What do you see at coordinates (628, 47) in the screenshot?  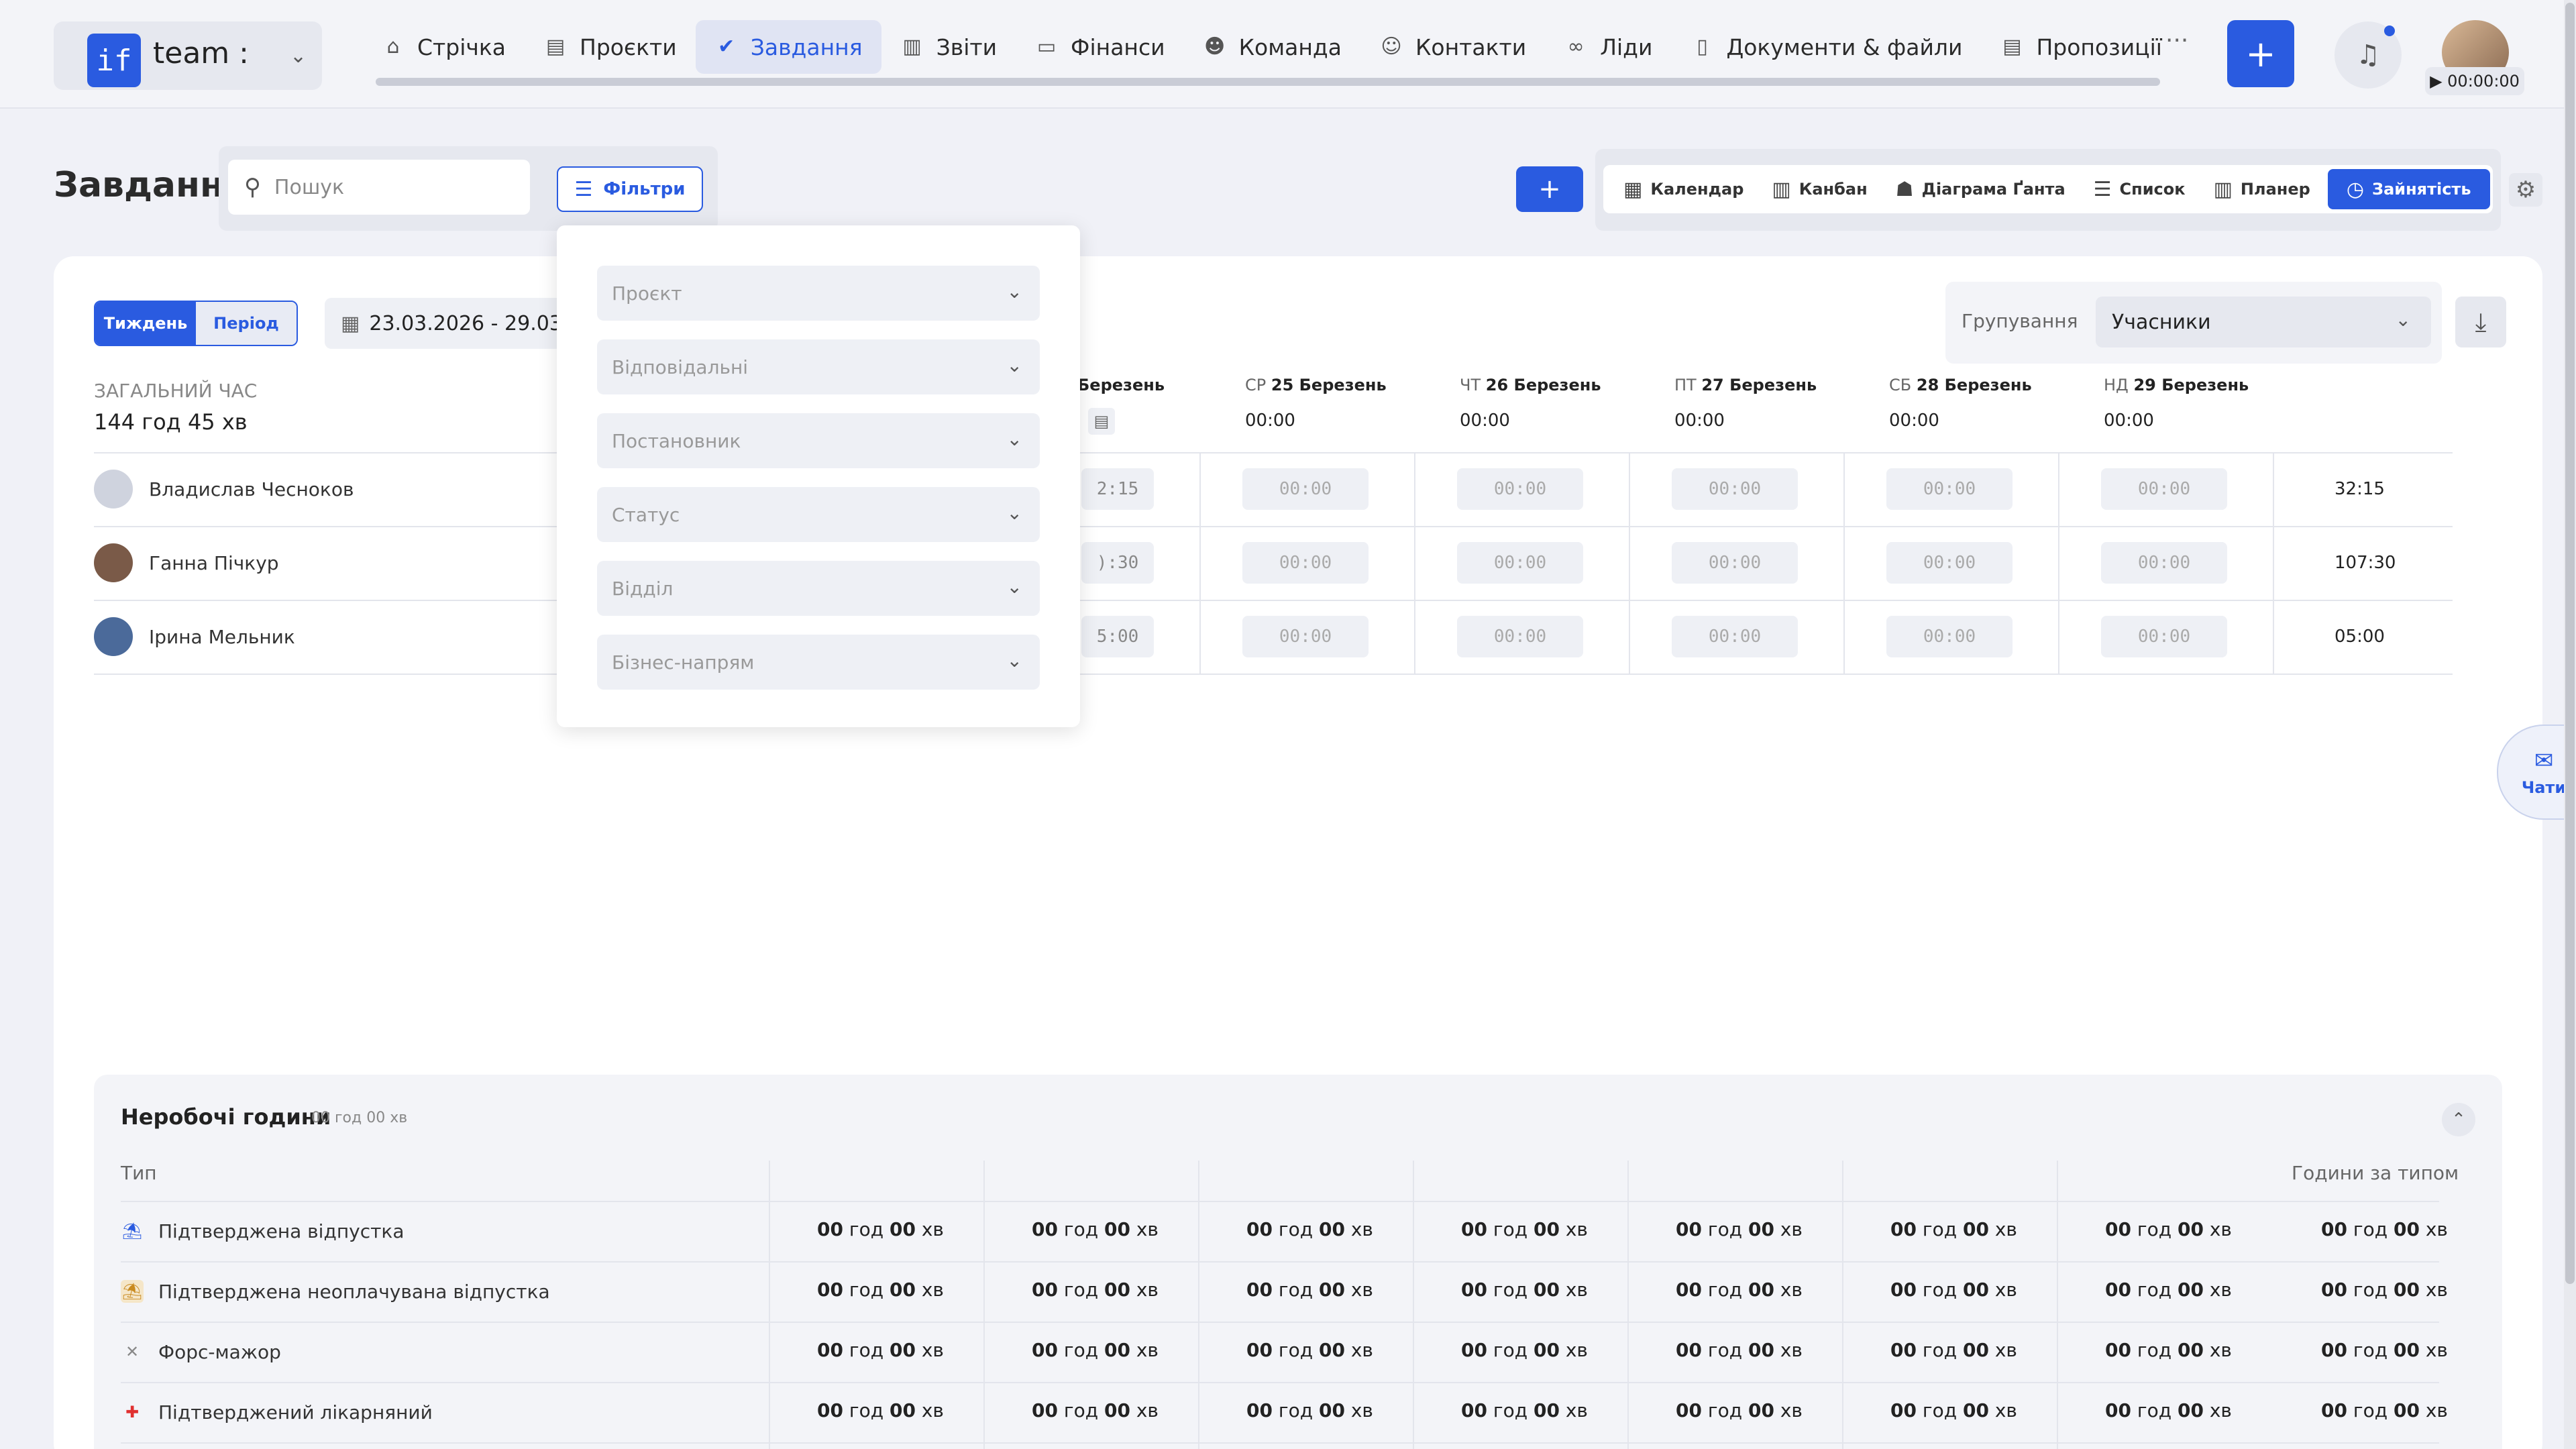 I see `nav-item-label: Проєкти` at bounding box center [628, 47].